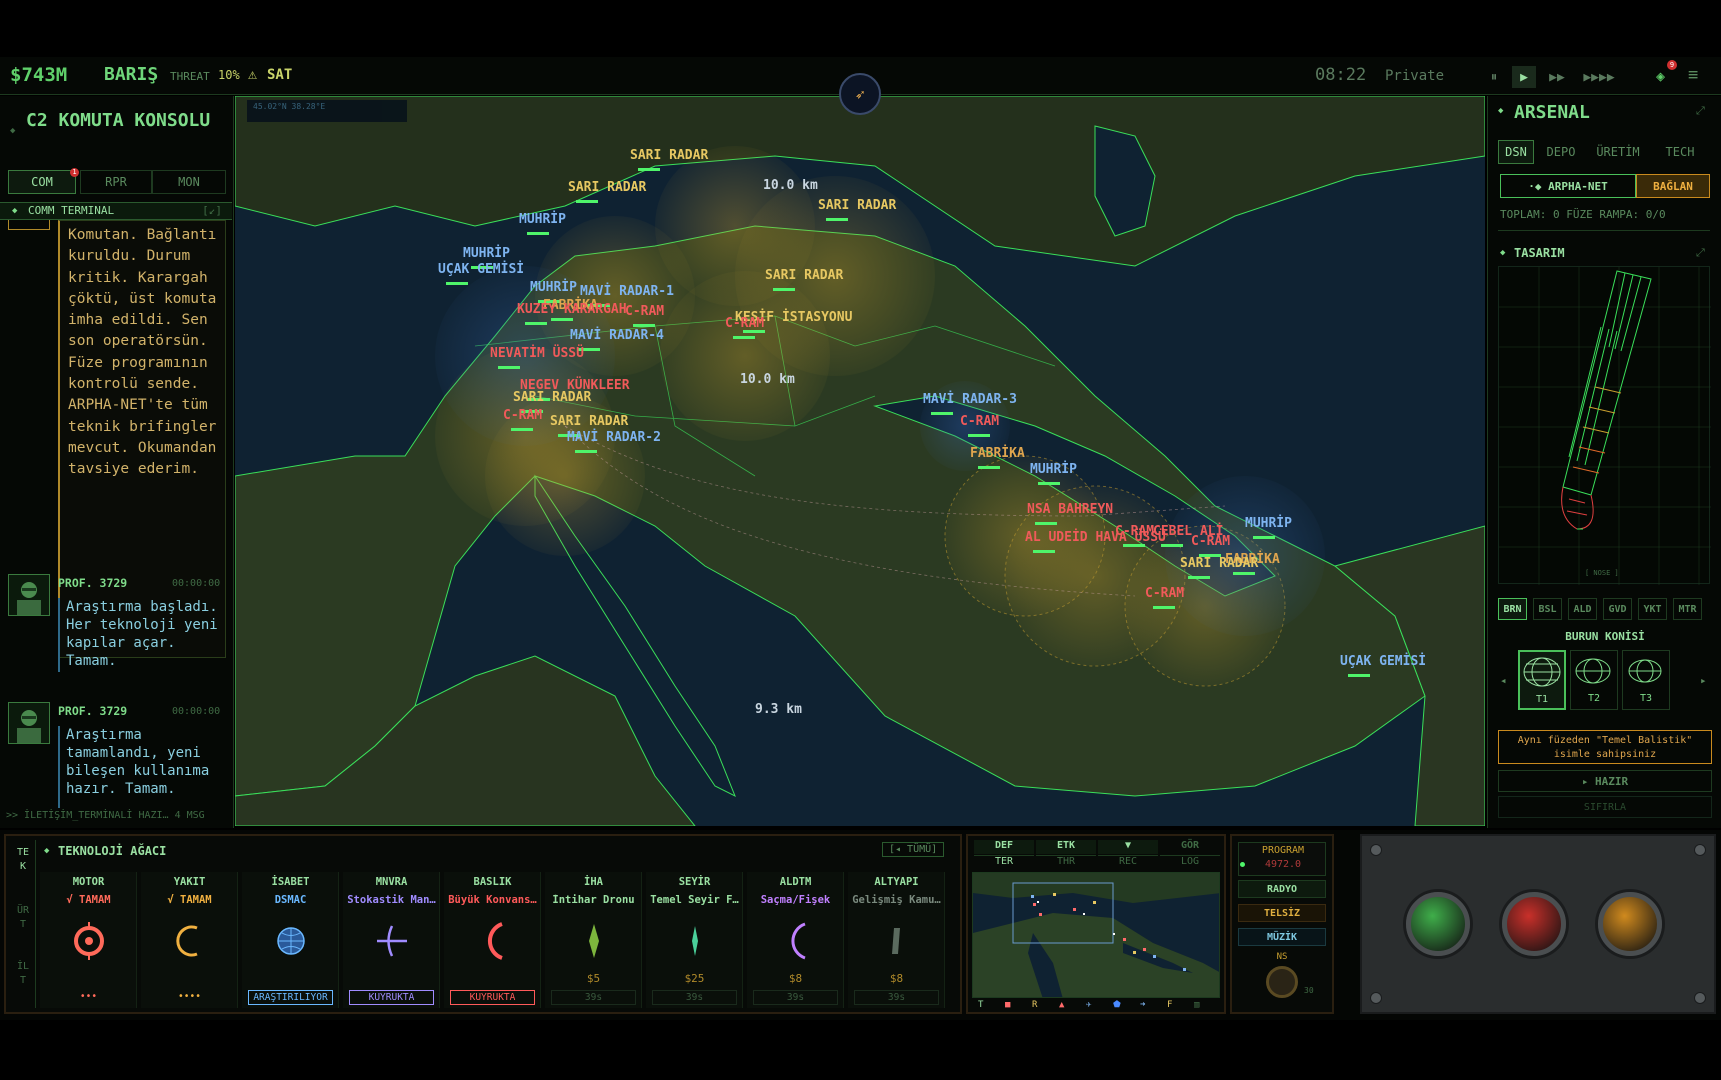 Image resolution: width=1721 pixels, height=1080 pixels. What do you see at coordinates (23, 918) in the screenshot?
I see `side-tab-urt: ÜRT` at bounding box center [23, 918].